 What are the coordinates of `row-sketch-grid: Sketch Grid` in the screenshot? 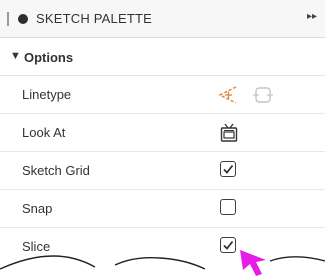 It's located at (162, 171).